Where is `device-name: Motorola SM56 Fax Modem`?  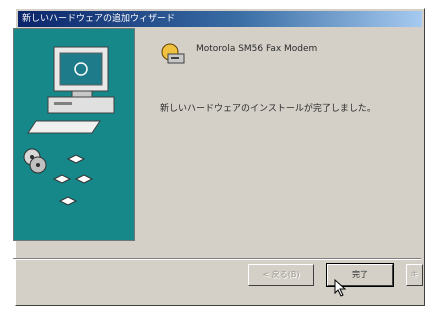
device-name: Motorola SM56 Fax Modem is located at coordinates (257, 49).